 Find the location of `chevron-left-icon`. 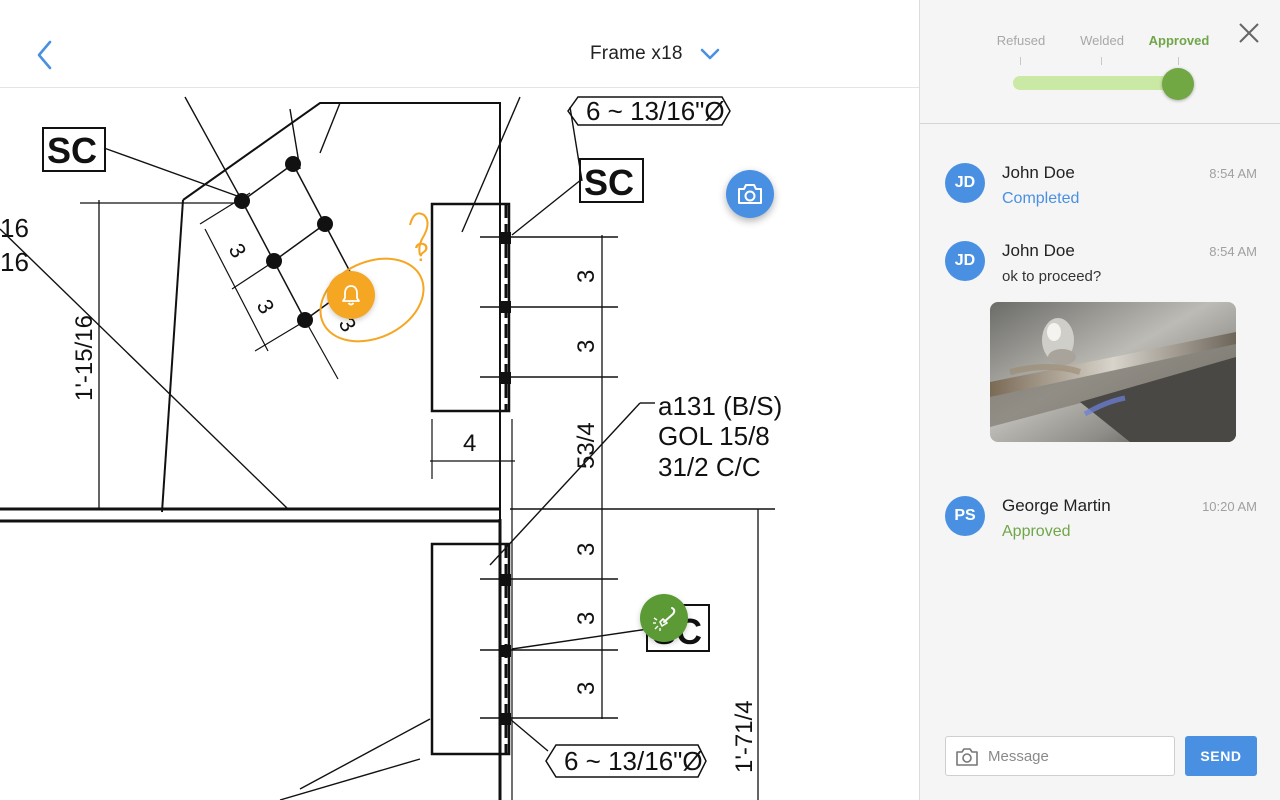

chevron-left-icon is located at coordinates (44, 55).